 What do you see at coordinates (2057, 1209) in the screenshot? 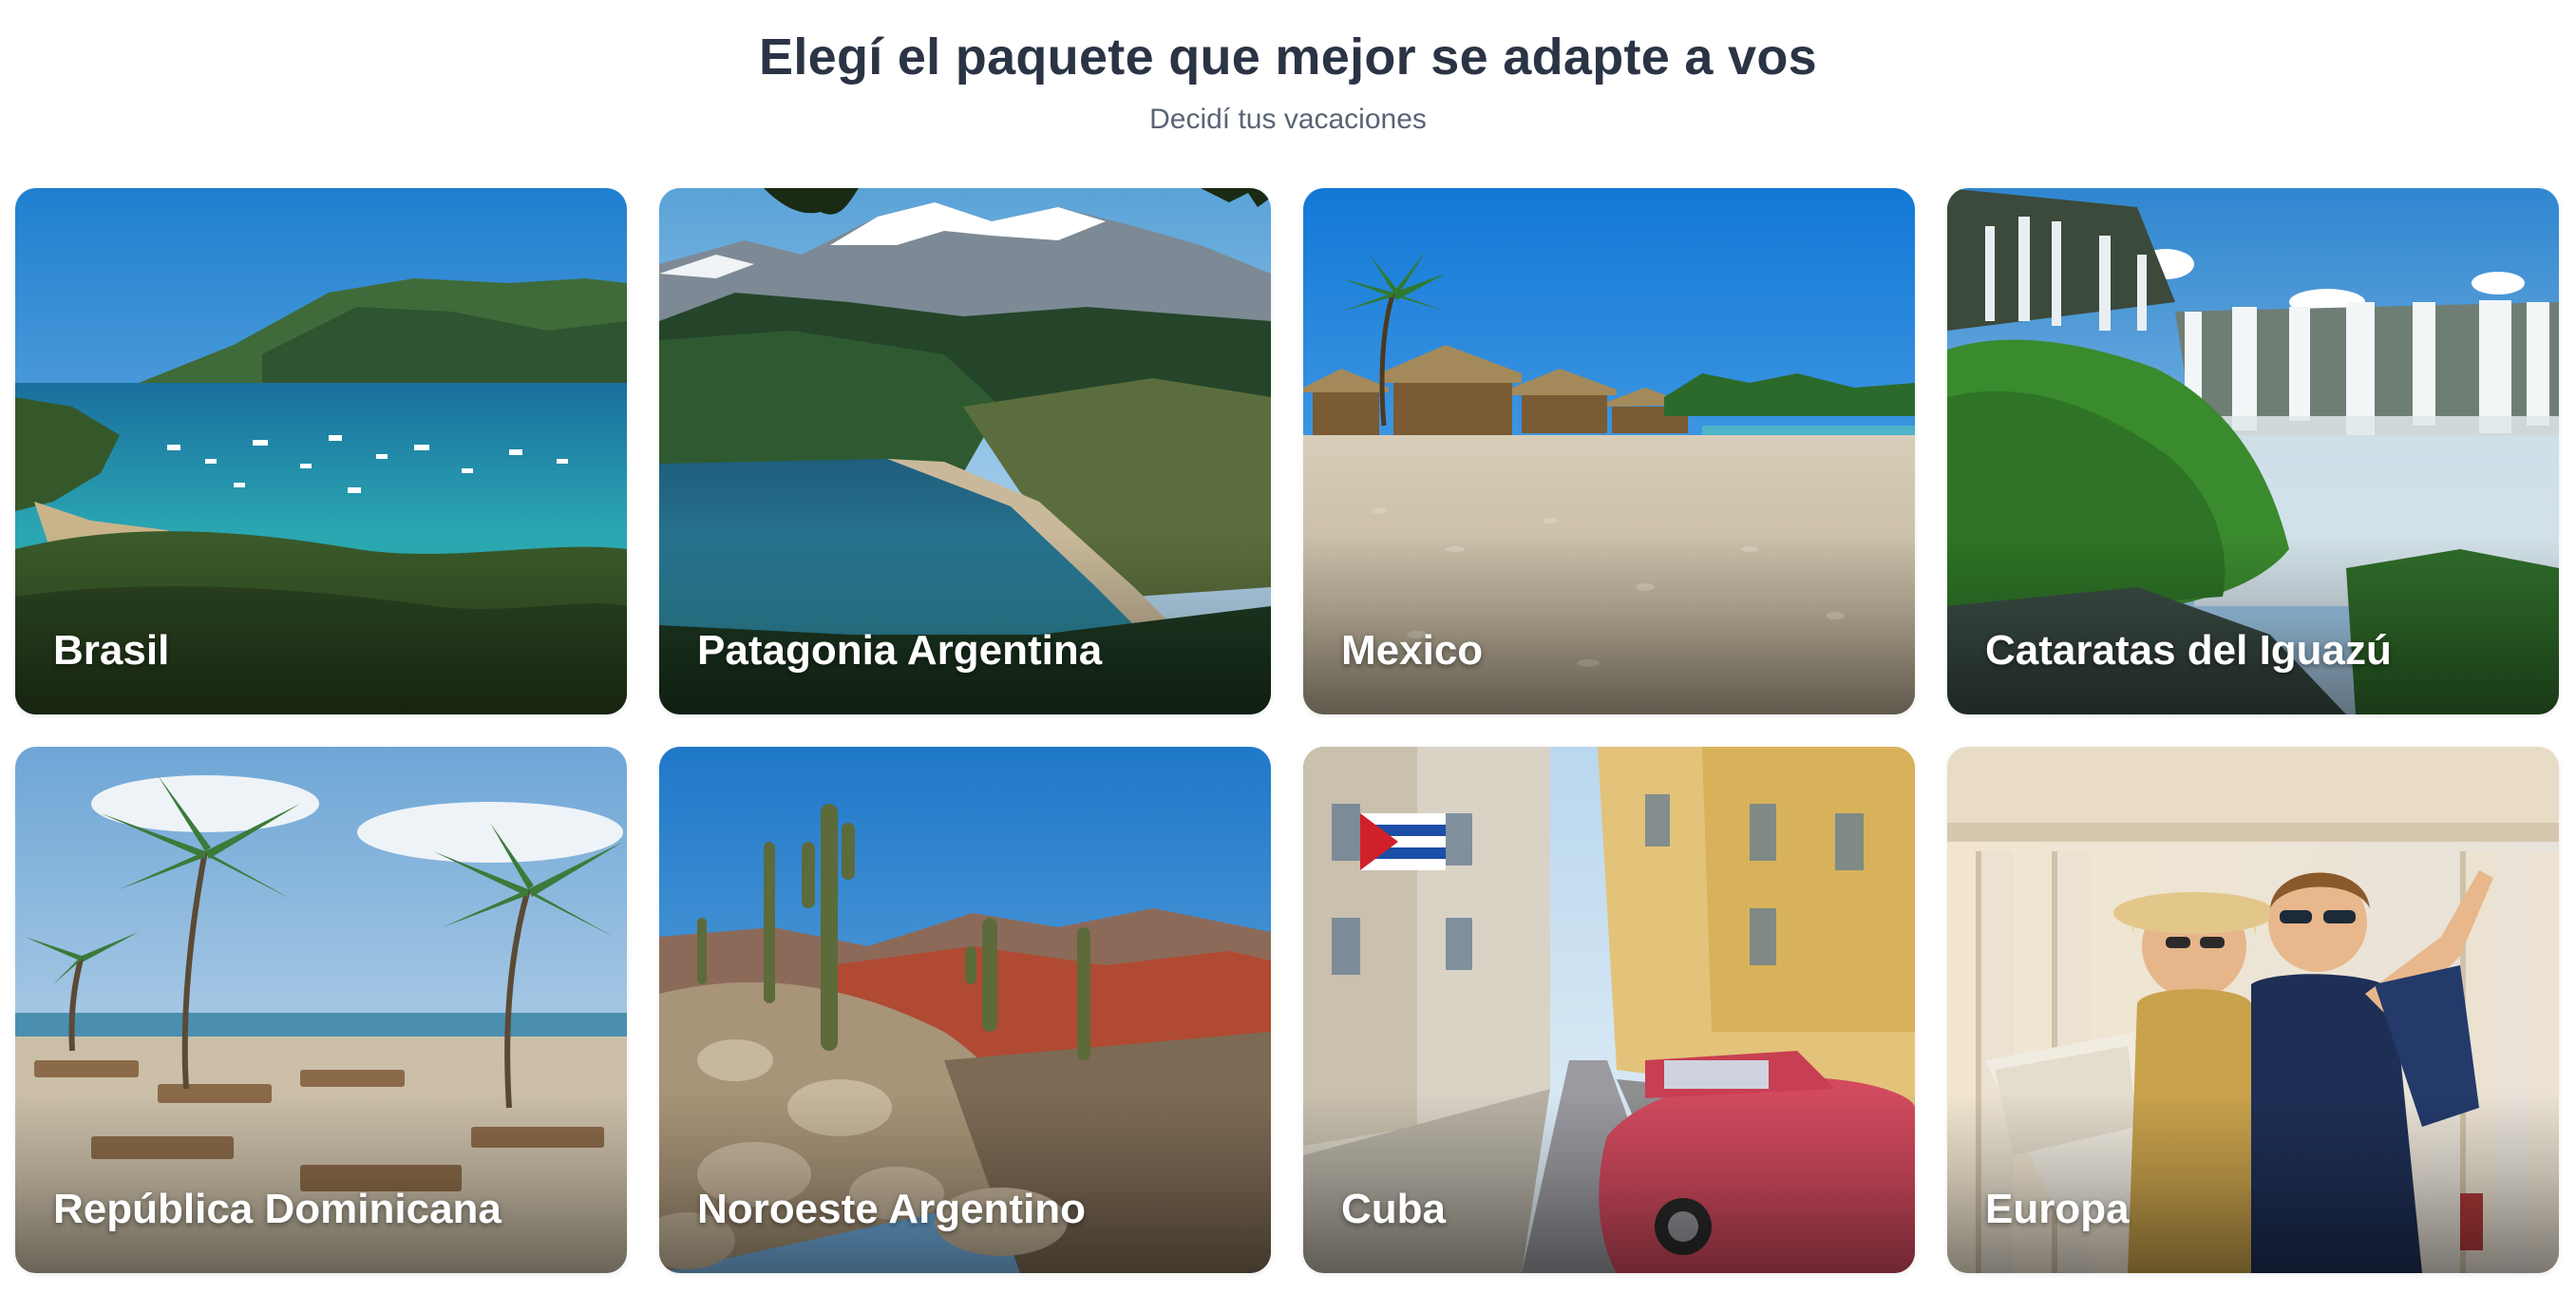
I see `package-label: Europa` at bounding box center [2057, 1209].